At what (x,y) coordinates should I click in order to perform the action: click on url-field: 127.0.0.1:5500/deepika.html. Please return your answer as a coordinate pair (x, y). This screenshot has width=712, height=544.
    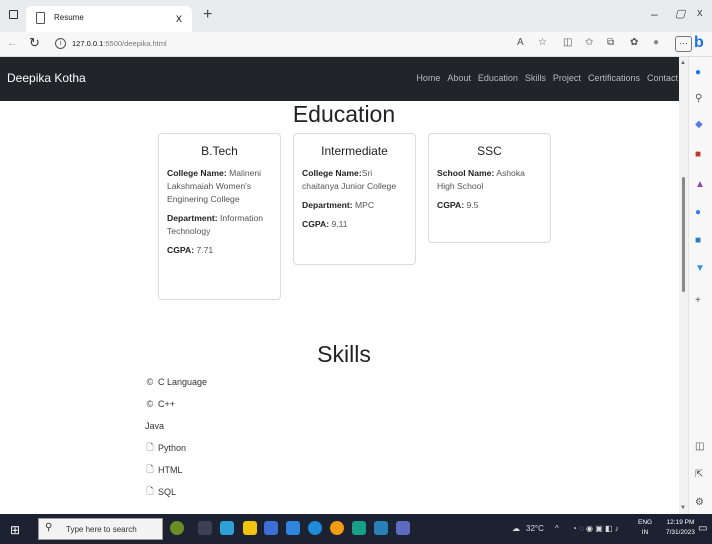
    Looking at the image, I should click on (119, 43).